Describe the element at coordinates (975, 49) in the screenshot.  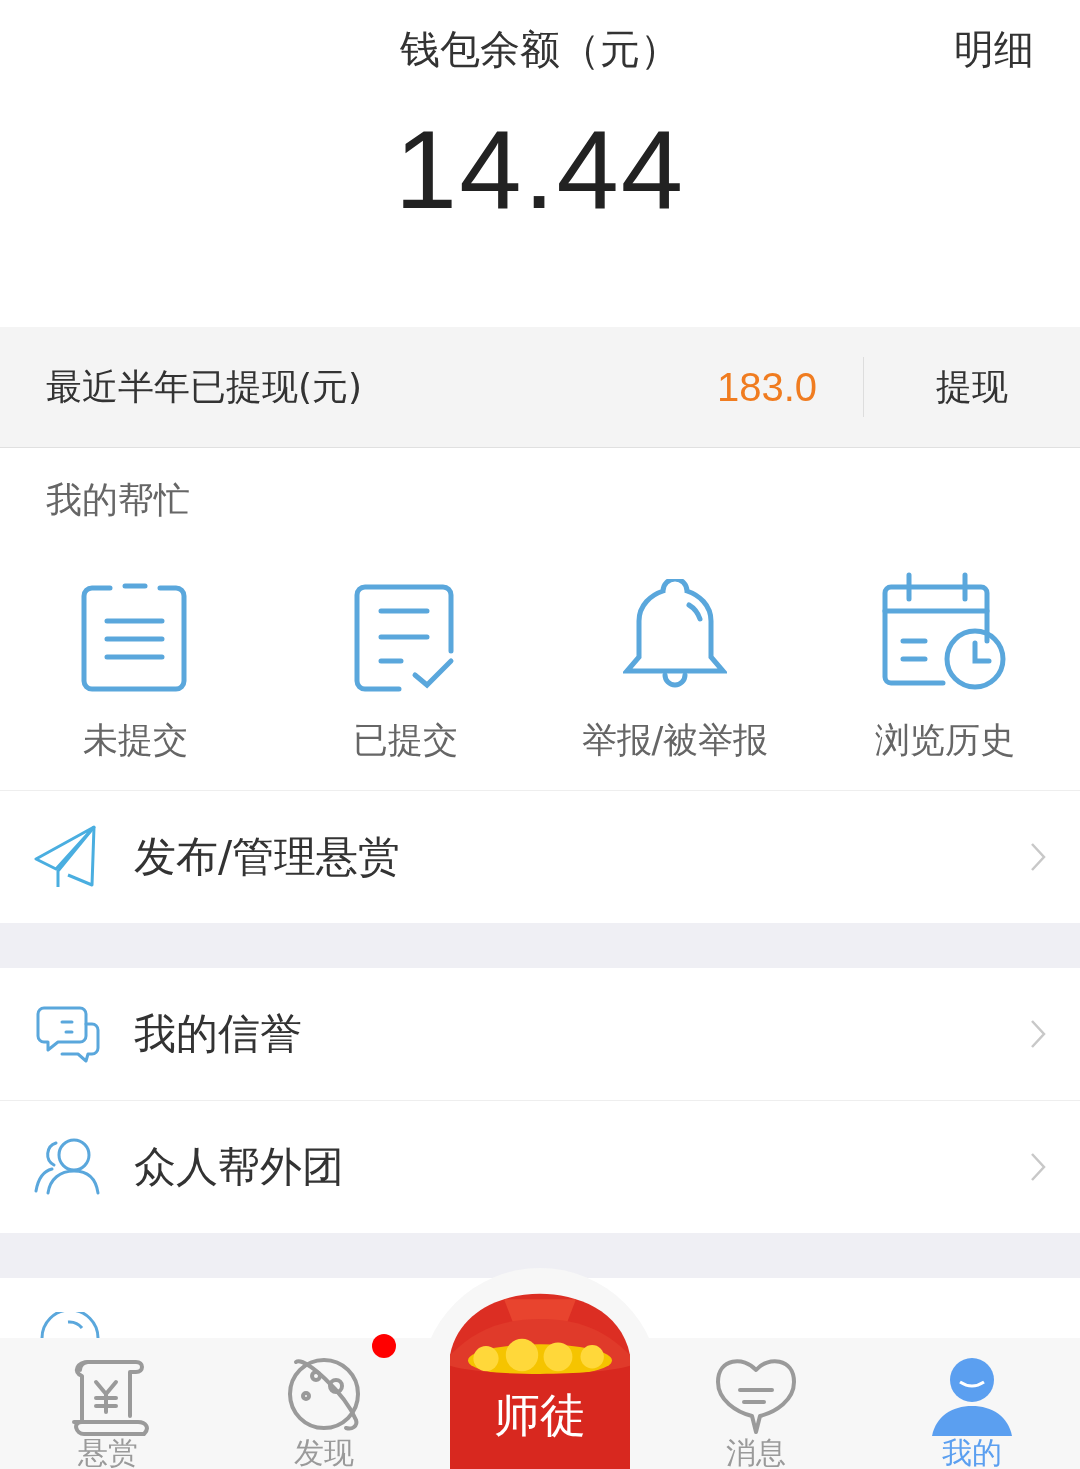
I see `detail-link: 明细` at that location.